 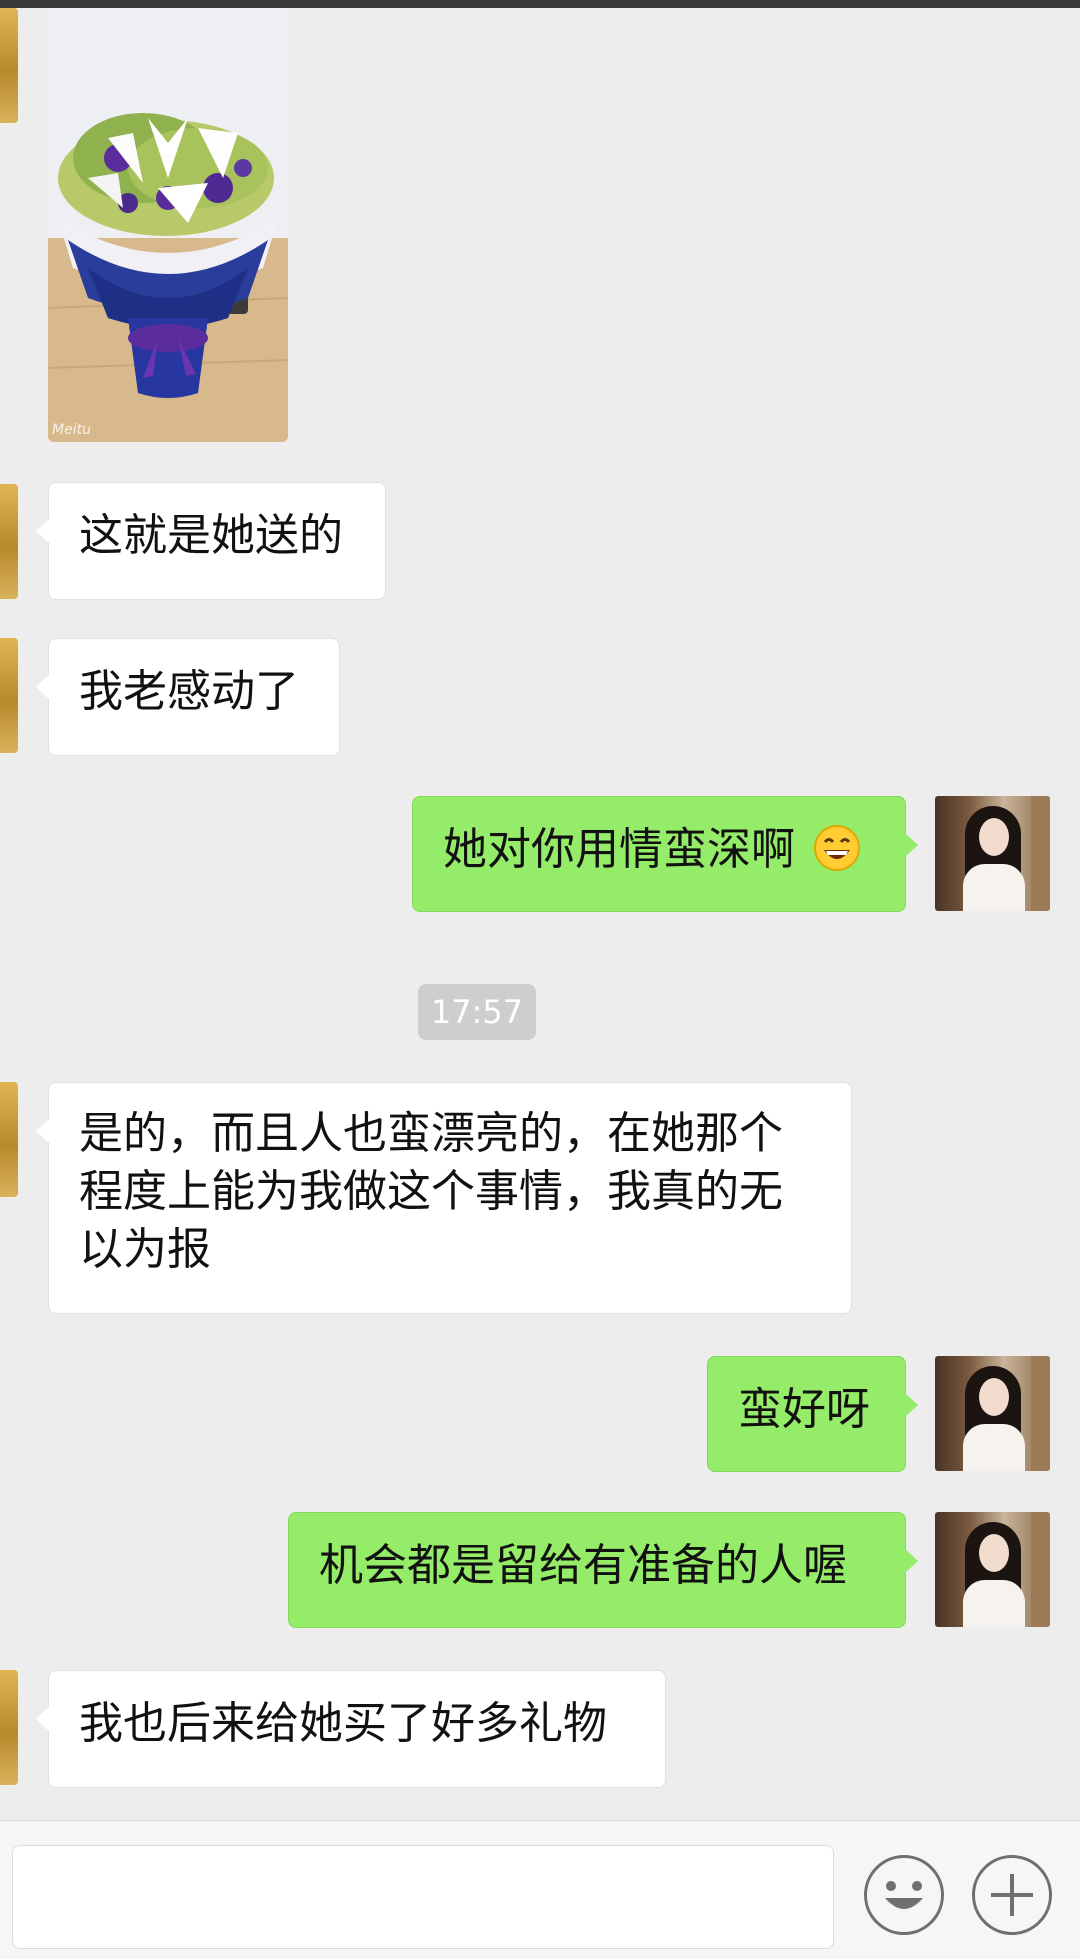 I want to click on flower-bouquet-image, so click(x=168, y=225).